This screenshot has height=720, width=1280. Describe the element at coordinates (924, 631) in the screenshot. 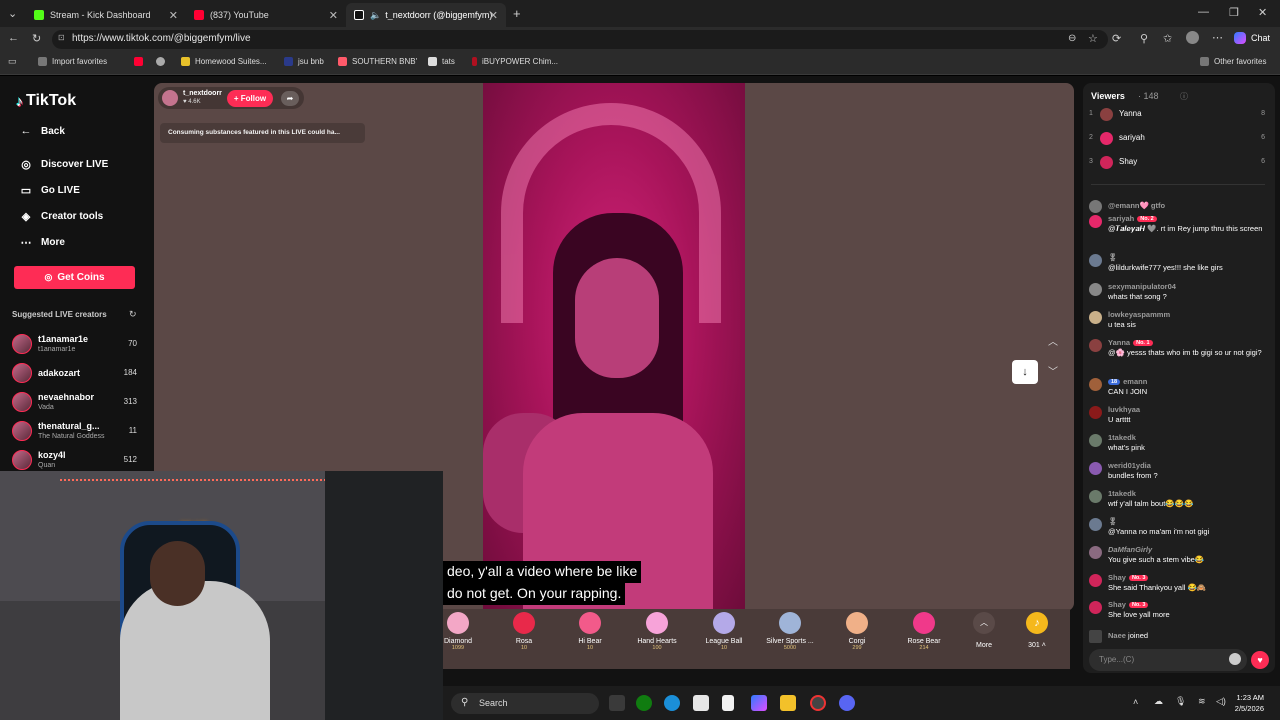

I see `gift-item: Rose Bear 214` at that location.